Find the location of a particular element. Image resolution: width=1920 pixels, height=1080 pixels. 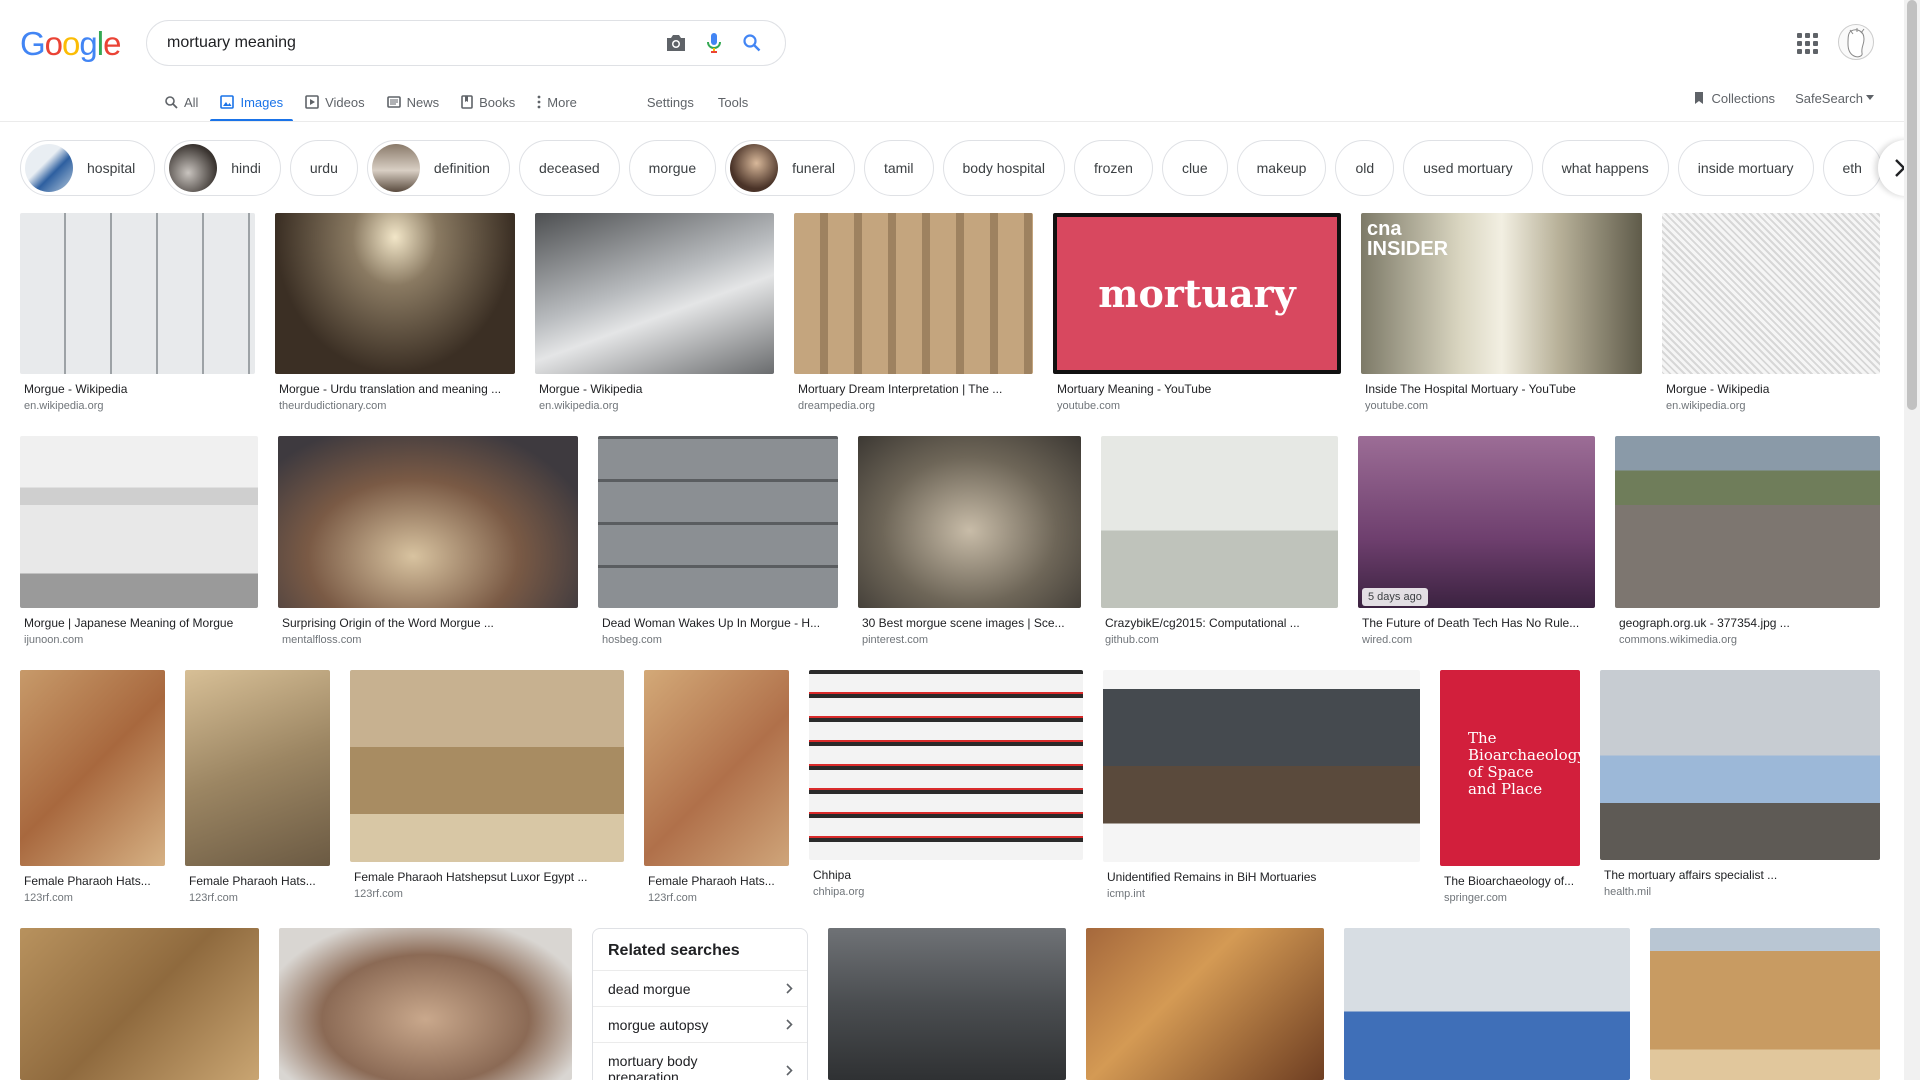

chip-old: old is located at coordinates (1365, 168).